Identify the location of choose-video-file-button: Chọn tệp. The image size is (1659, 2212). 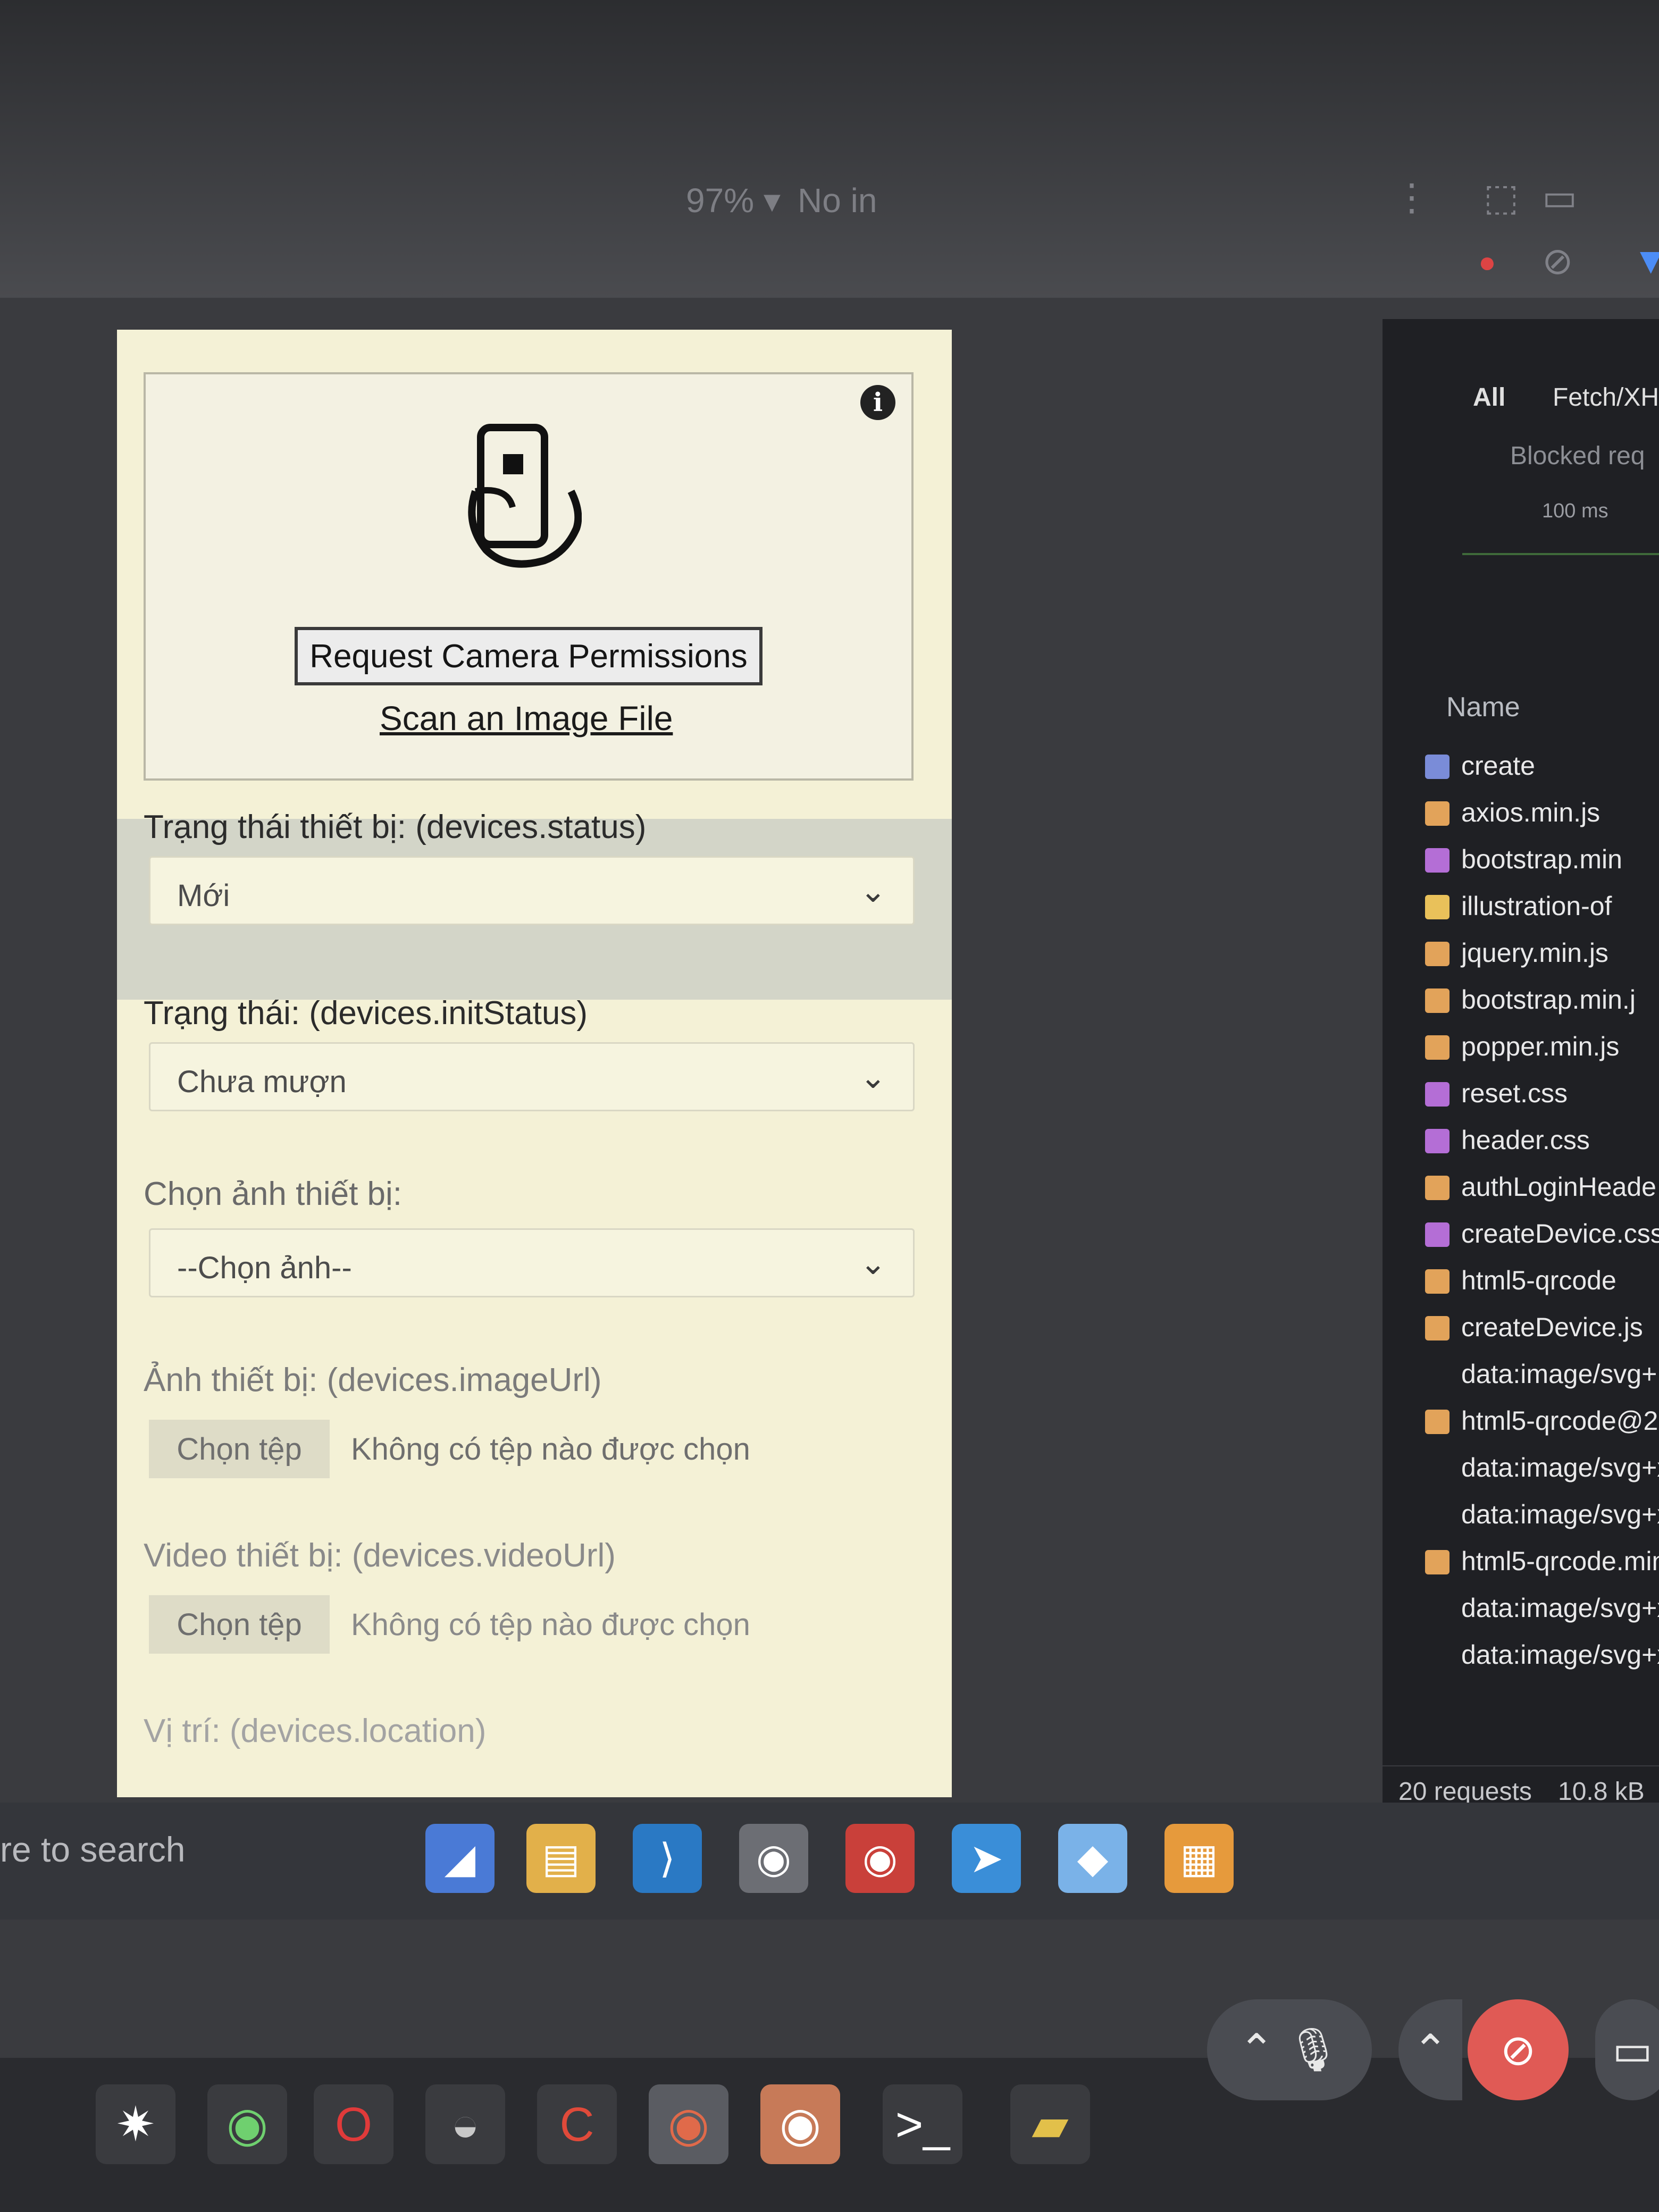
(239, 1624).